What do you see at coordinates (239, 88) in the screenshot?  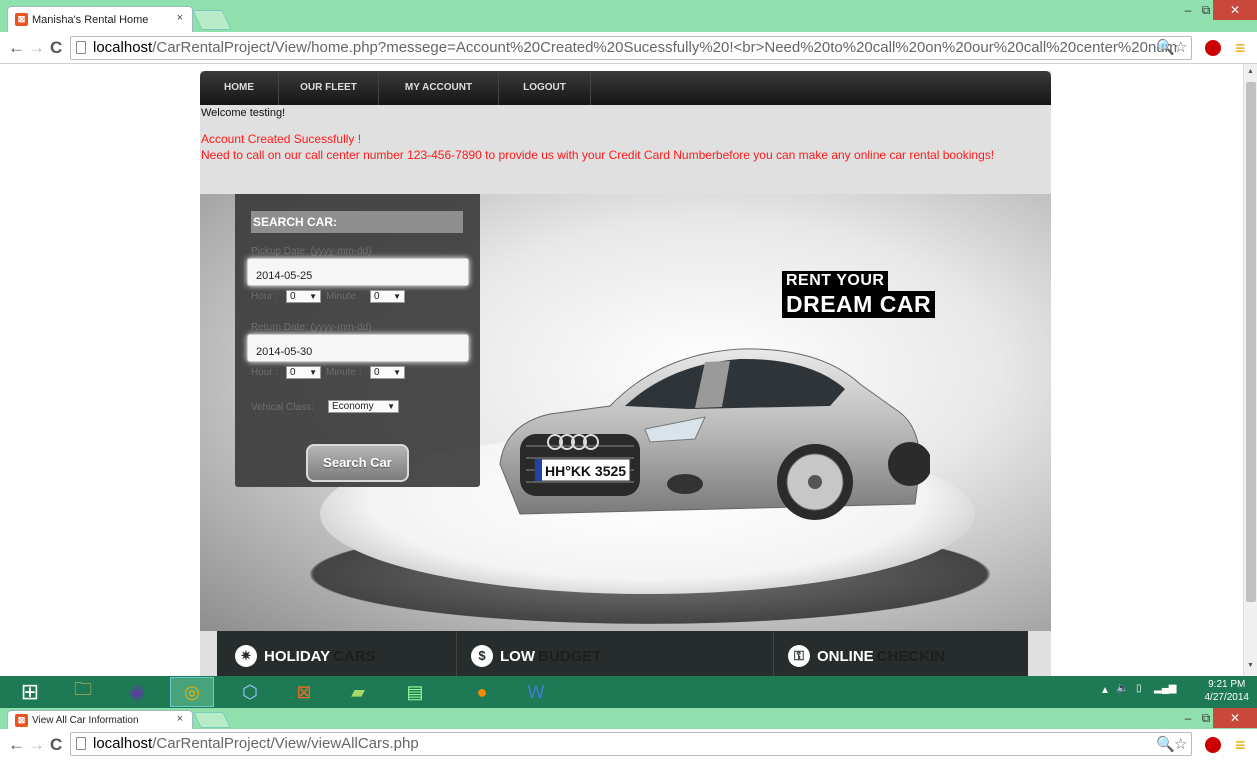 I see `nav-home: HOME` at bounding box center [239, 88].